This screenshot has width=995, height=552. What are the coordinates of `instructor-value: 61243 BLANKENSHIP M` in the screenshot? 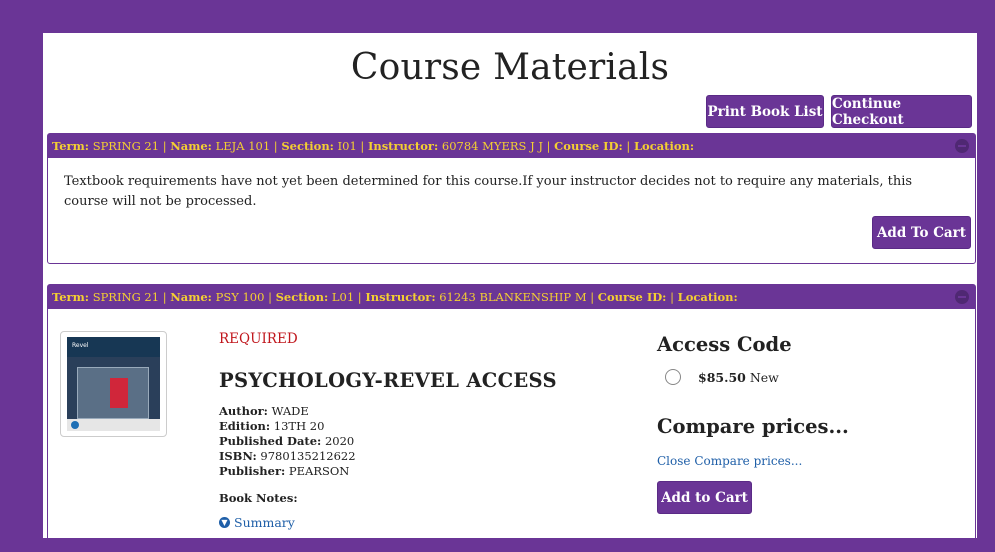 It's located at (513, 297).